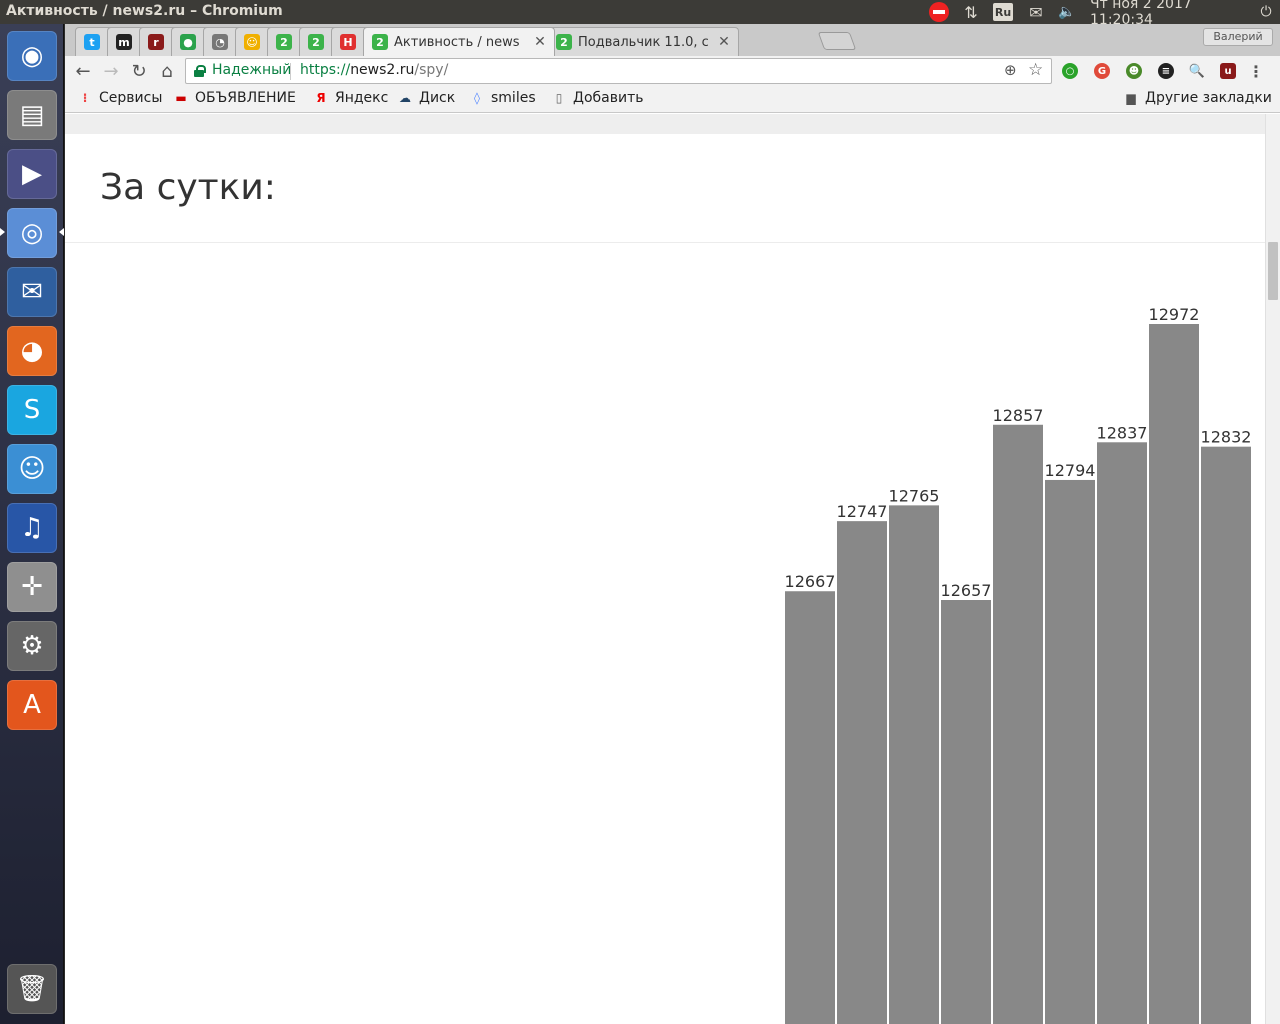  I want to click on volume-icon: 🔈, so click(1067, 12).